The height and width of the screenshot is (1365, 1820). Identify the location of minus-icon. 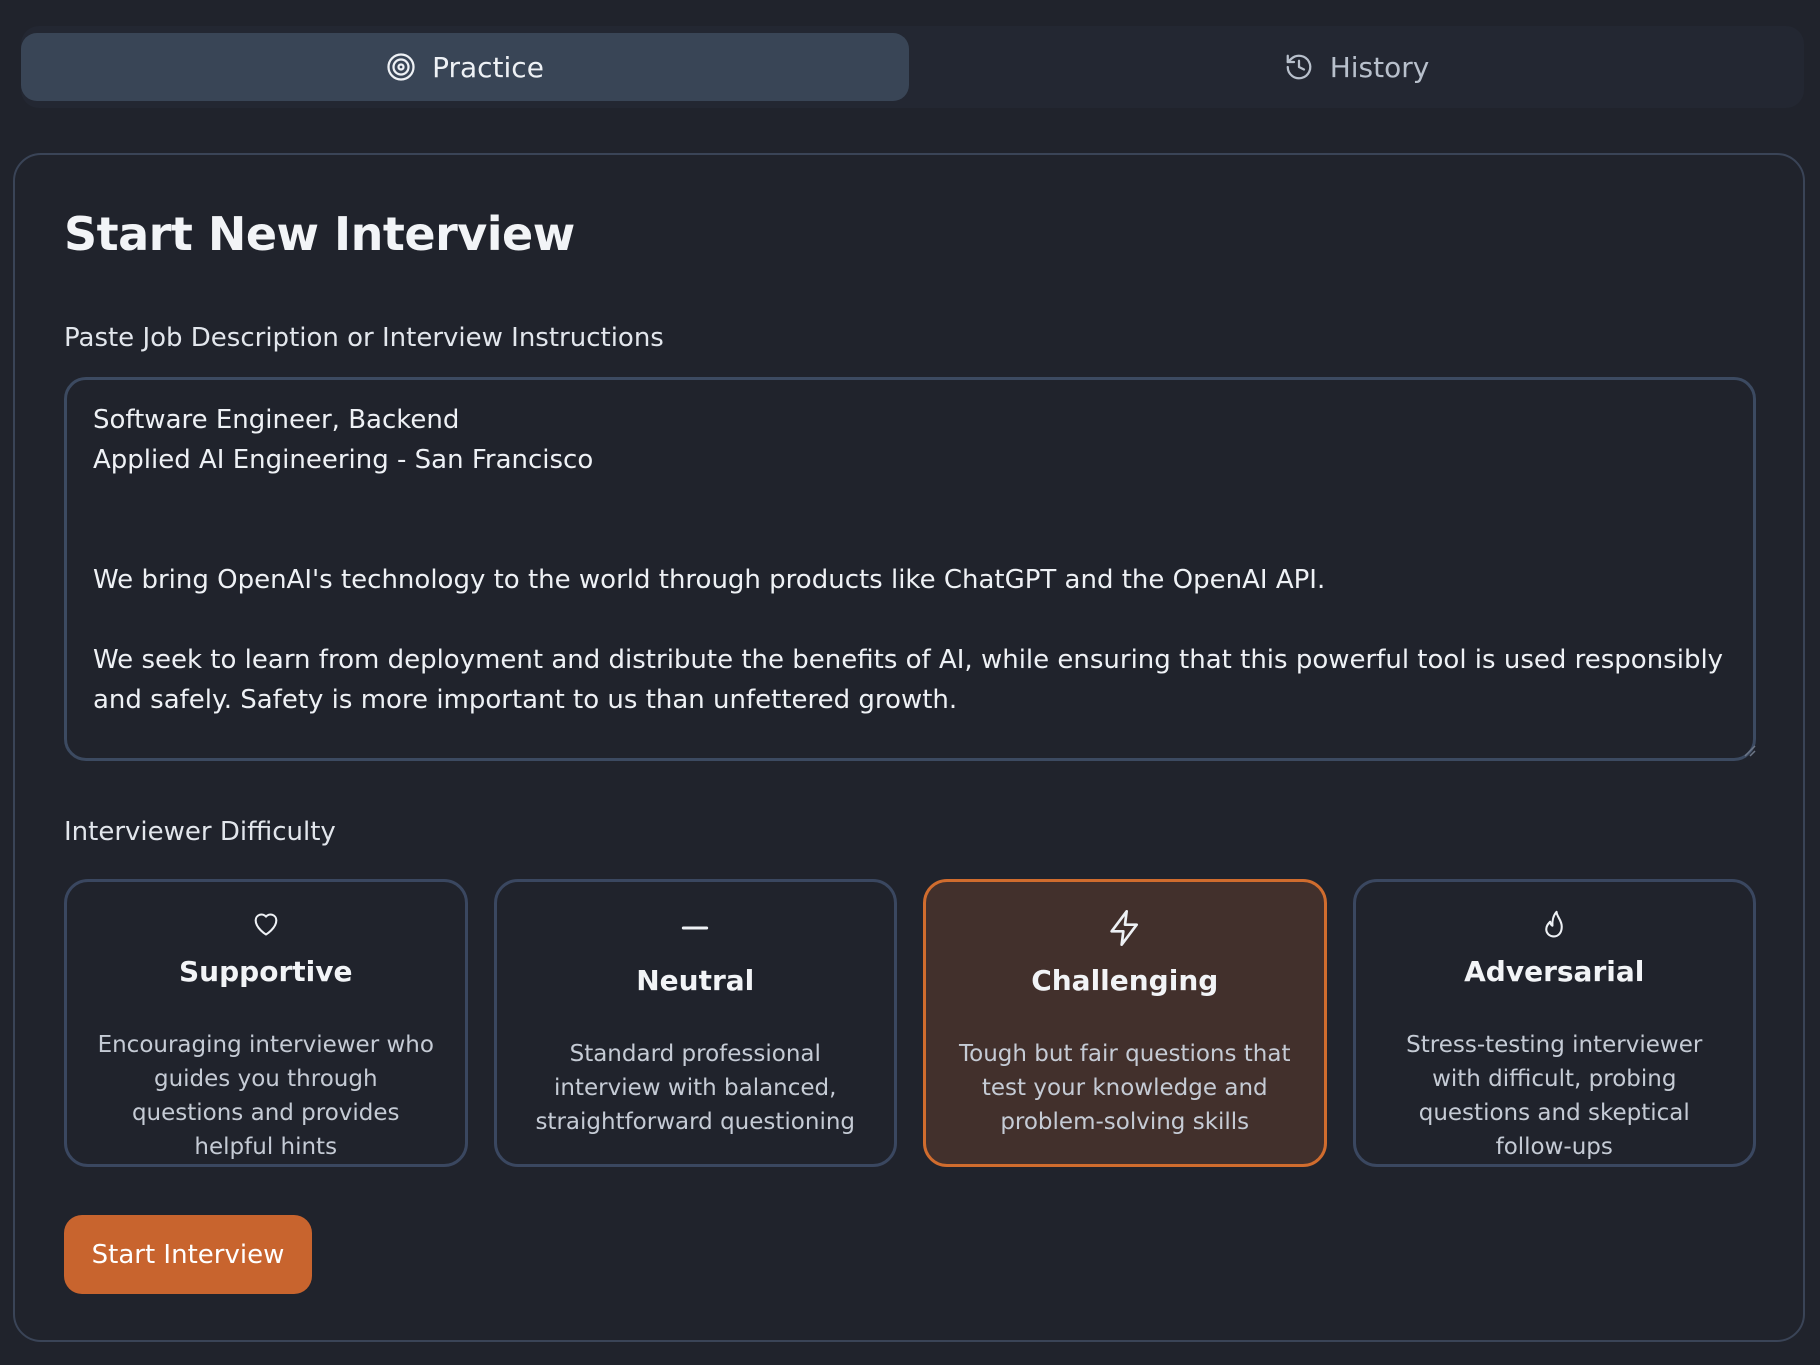
(695, 928).